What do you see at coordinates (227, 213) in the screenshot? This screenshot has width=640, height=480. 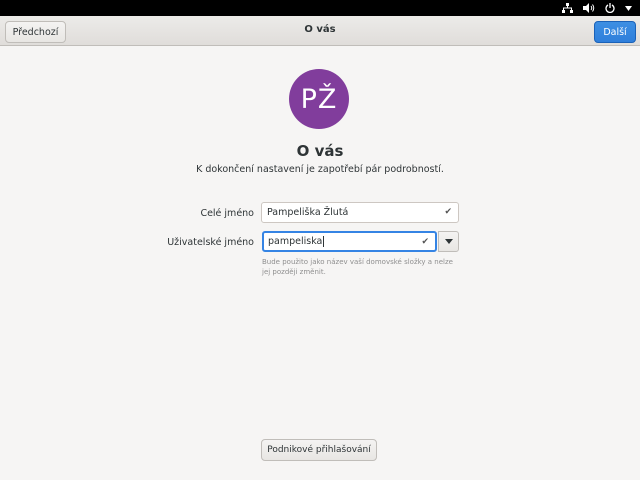 I see `fullname-label: Celé jméno` at bounding box center [227, 213].